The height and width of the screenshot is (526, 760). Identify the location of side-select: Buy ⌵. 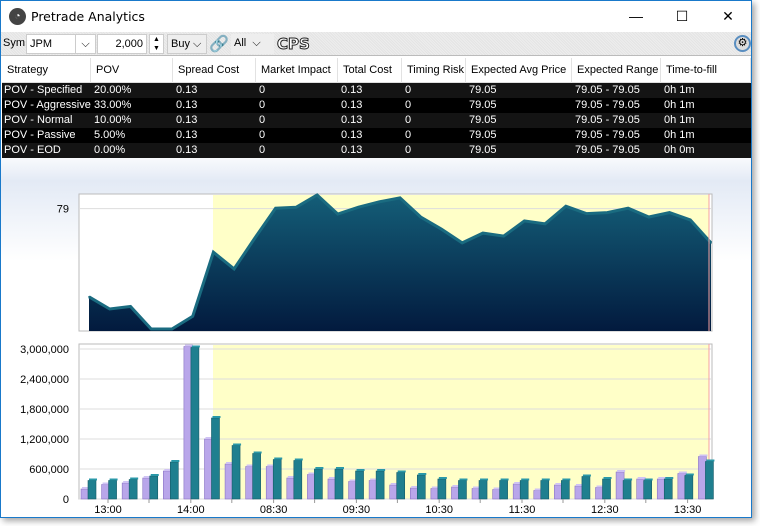
(187, 44).